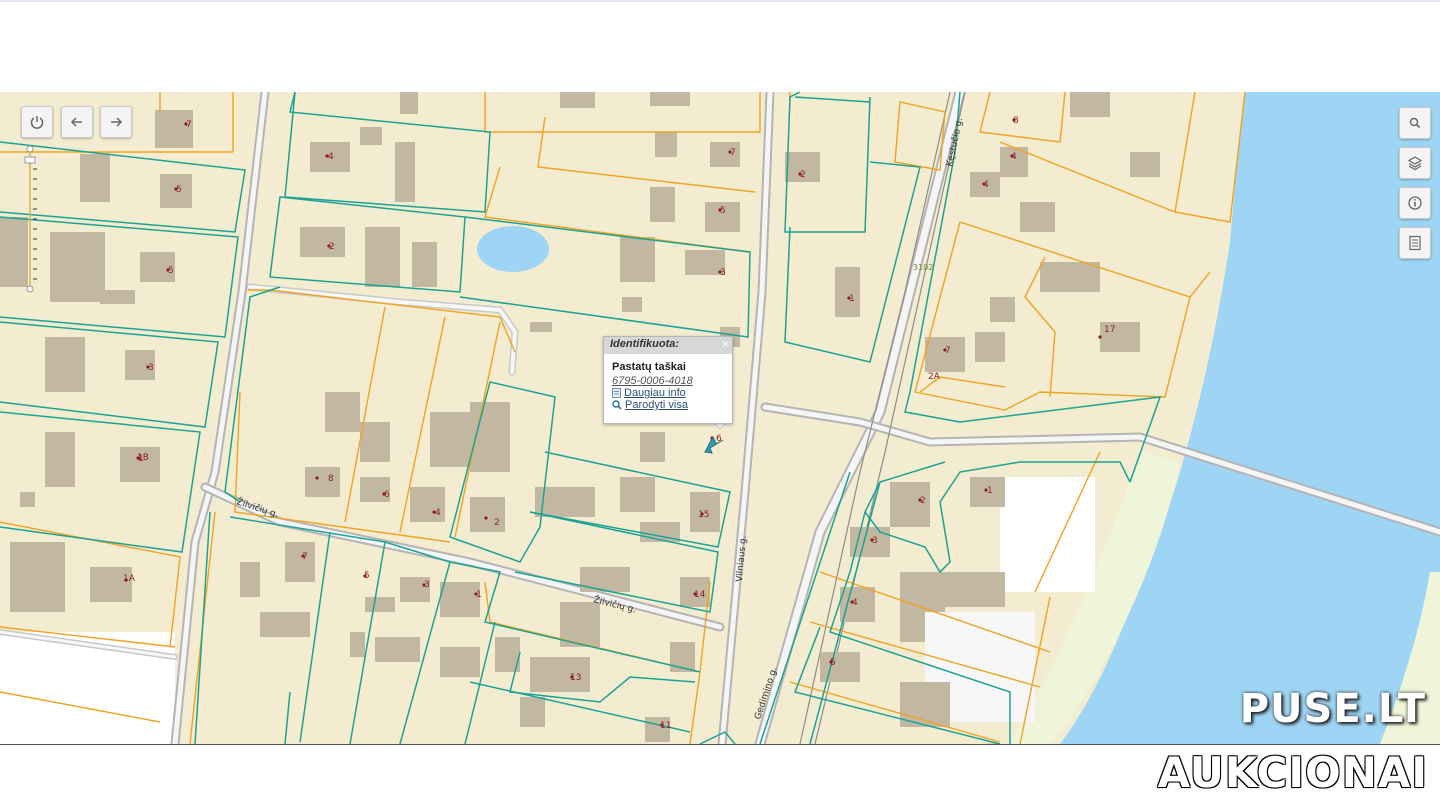 The image size is (1440, 810). What do you see at coordinates (700, 595) in the screenshot?
I see `house-number: 14` at bounding box center [700, 595].